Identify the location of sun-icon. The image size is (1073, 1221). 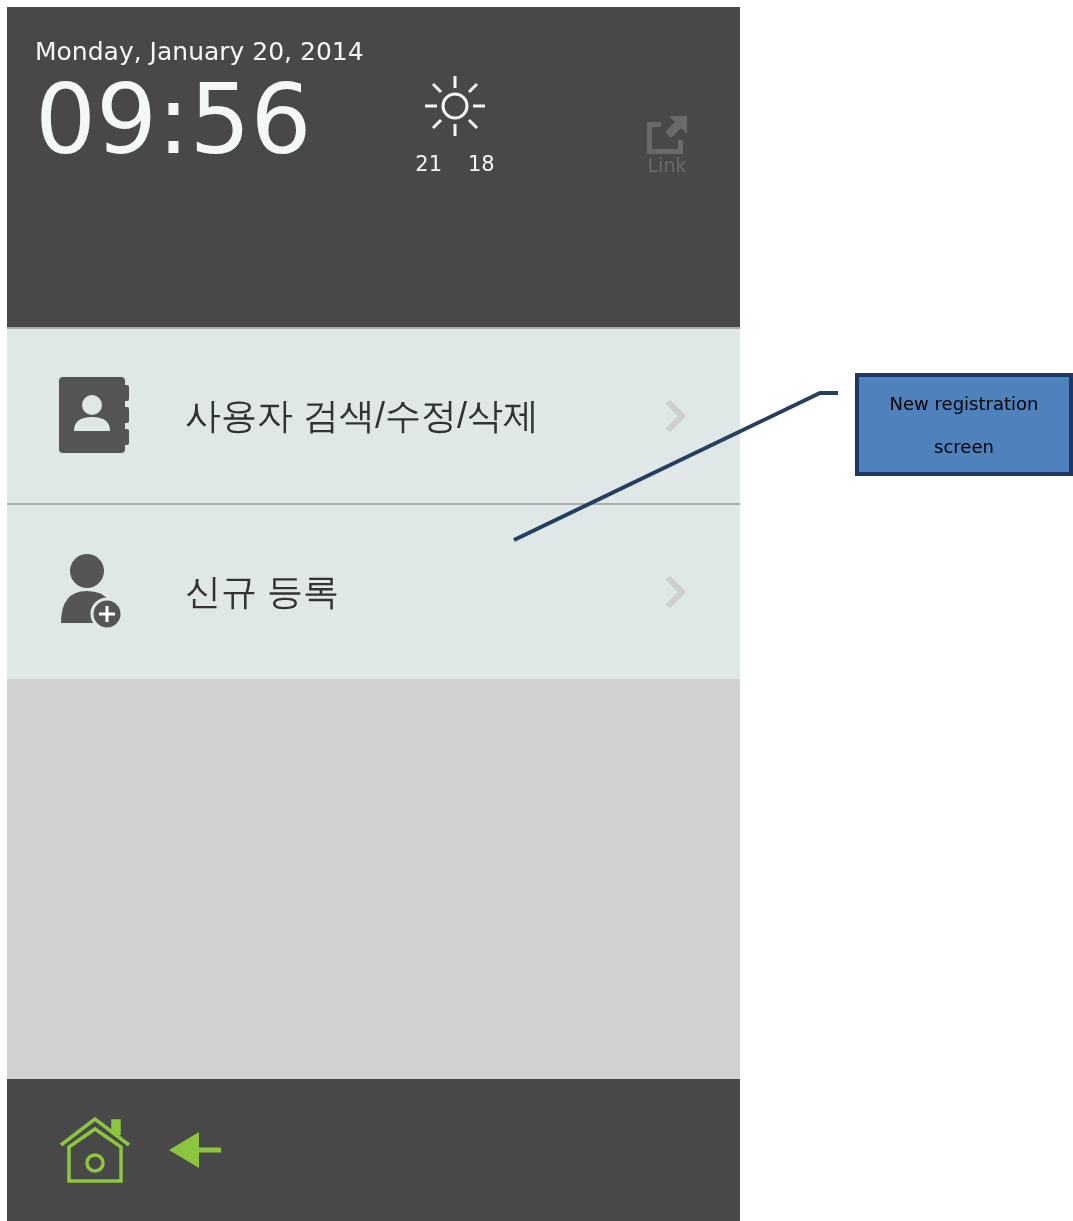
(455, 106).